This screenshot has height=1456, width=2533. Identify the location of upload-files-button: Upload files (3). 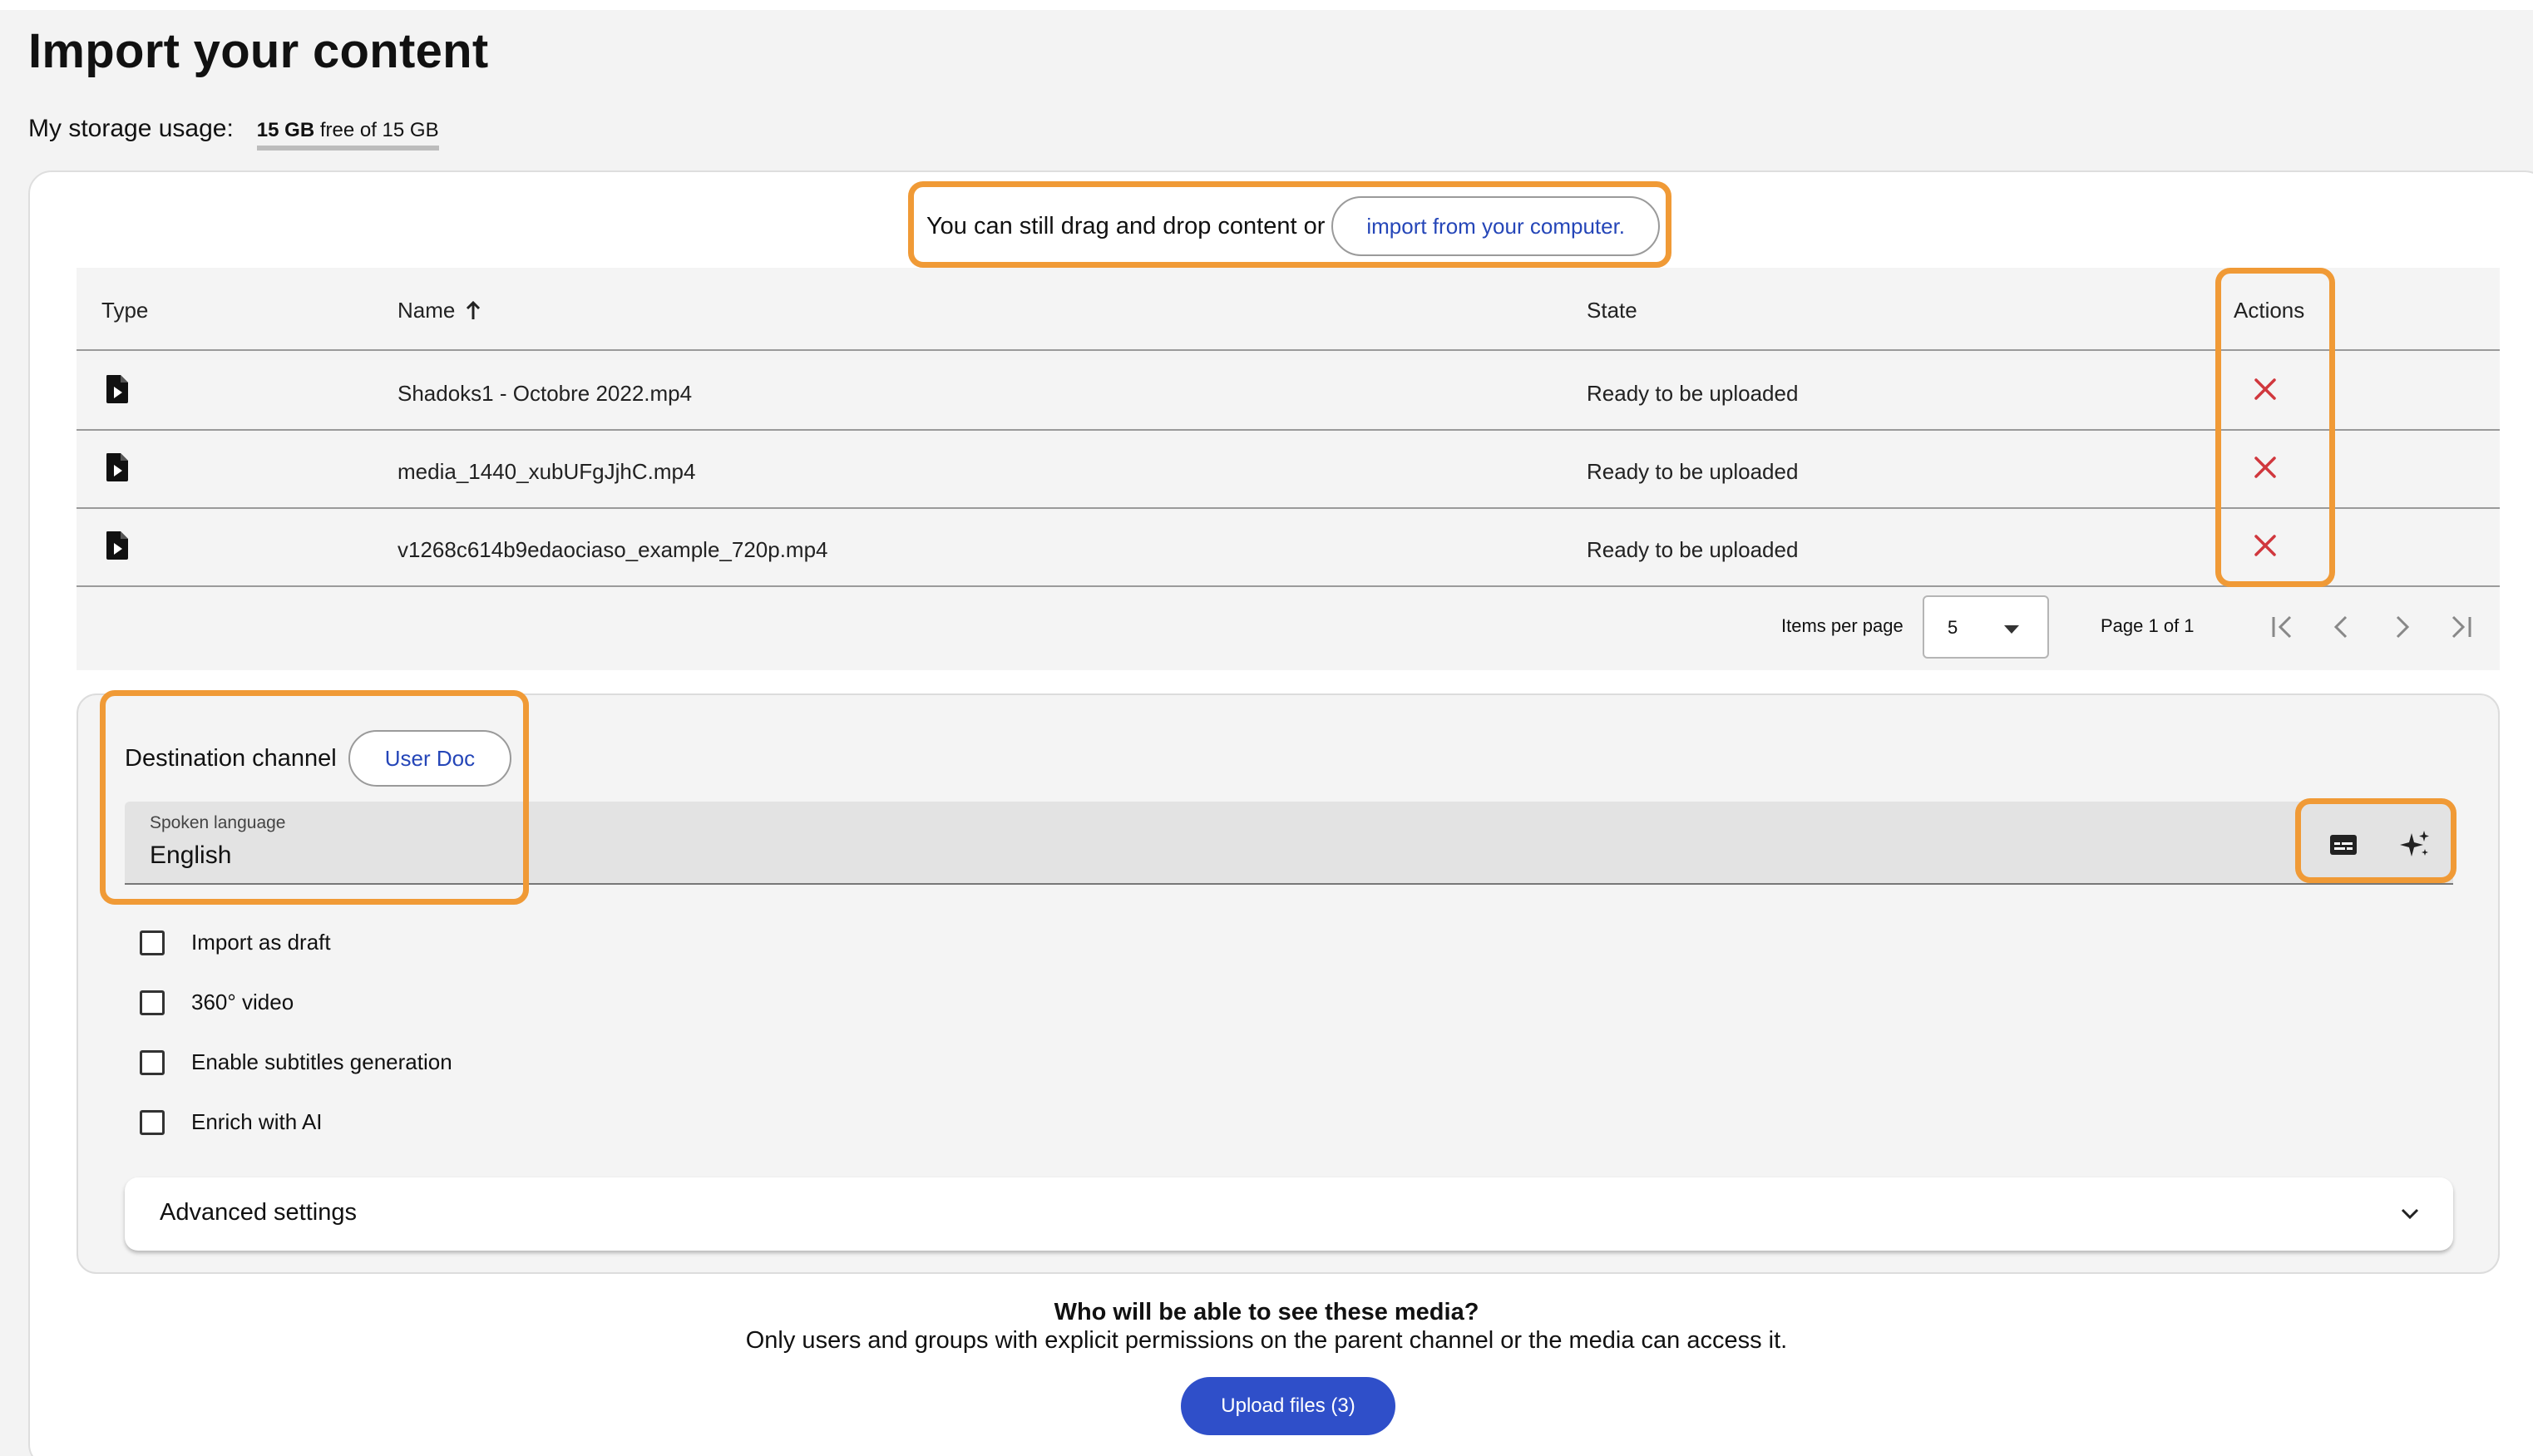
(1288, 1406).